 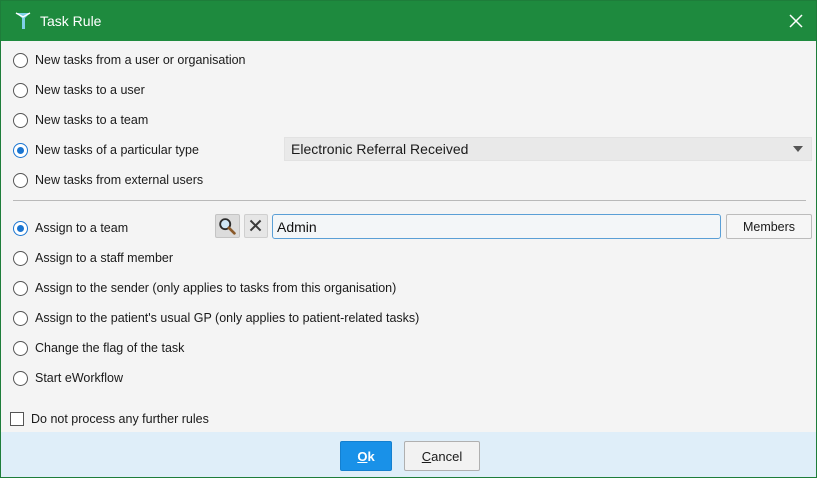 What do you see at coordinates (796, 21) in the screenshot?
I see `close-icon` at bounding box center [796, 21].